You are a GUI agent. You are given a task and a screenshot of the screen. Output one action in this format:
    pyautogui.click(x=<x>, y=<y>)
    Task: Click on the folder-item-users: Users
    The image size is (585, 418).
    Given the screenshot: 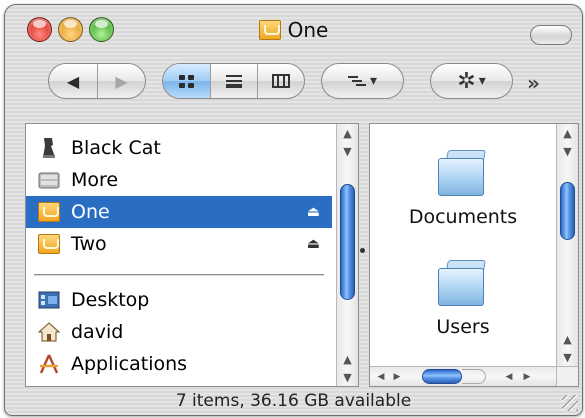 What is the action you would take?
    pyautogui.click(x=463, y=299)
    